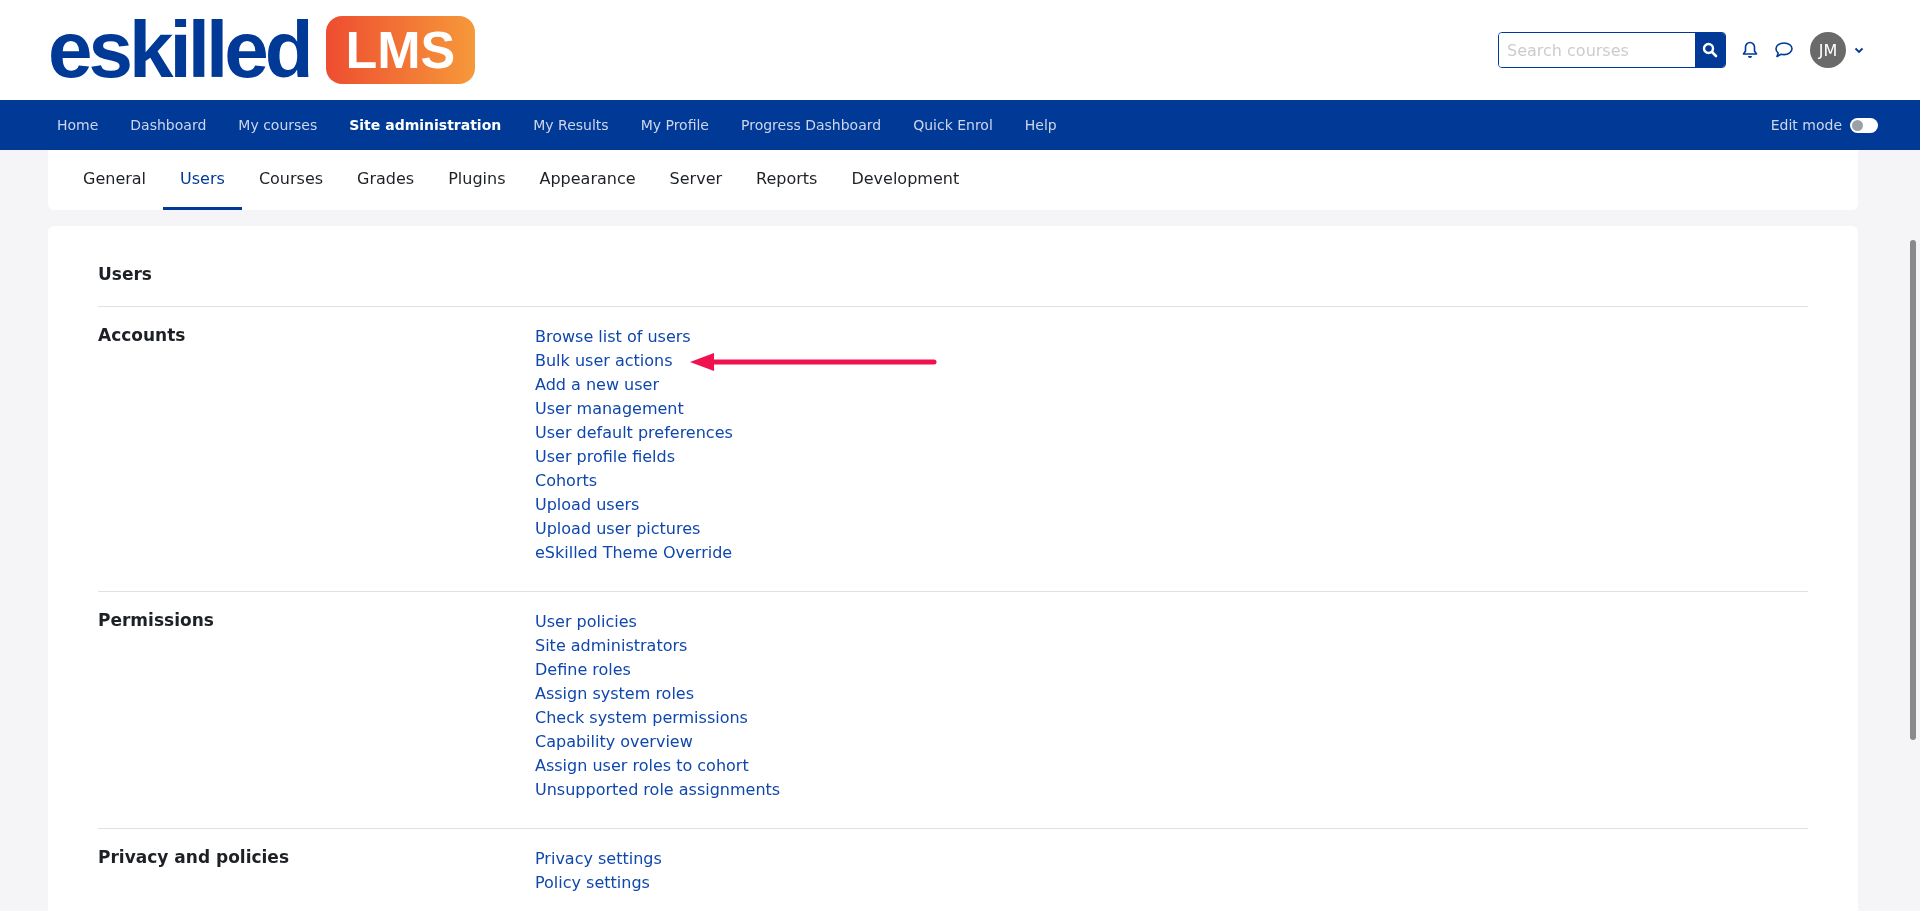 The image size is (1920, 911). I want to click on nav-link: Help, so click(1040, 125).